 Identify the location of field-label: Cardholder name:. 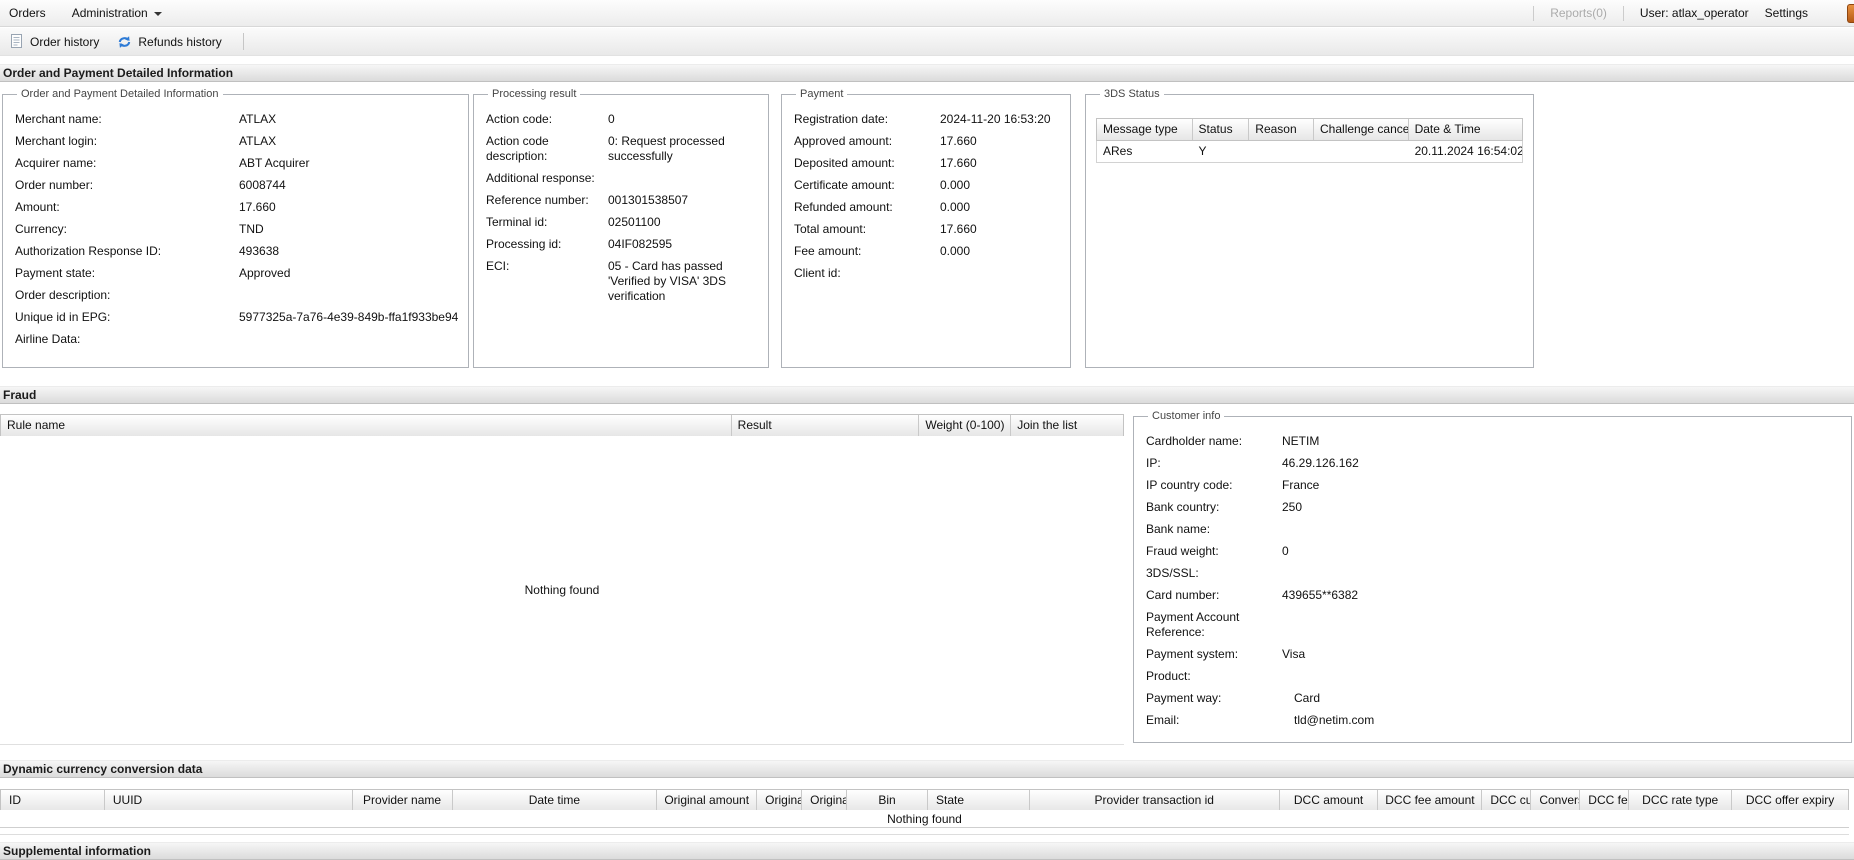
(1194, 441).